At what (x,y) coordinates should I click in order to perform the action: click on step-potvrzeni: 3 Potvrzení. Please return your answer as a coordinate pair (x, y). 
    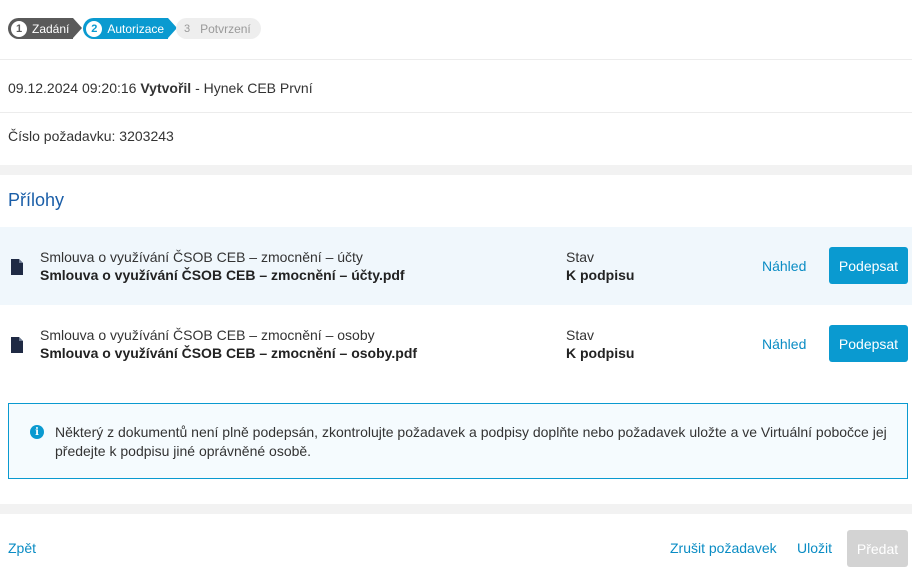
    Looking at the image, I should click on (218, 28).